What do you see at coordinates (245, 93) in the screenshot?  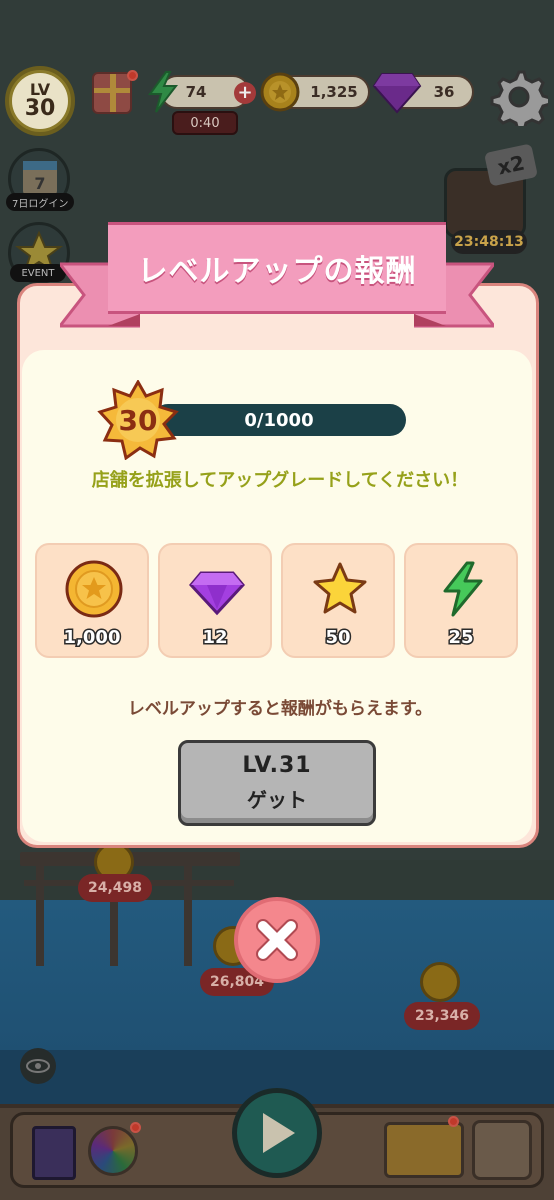 I see `add-energy-button: +` at bounding box center [245, 93].